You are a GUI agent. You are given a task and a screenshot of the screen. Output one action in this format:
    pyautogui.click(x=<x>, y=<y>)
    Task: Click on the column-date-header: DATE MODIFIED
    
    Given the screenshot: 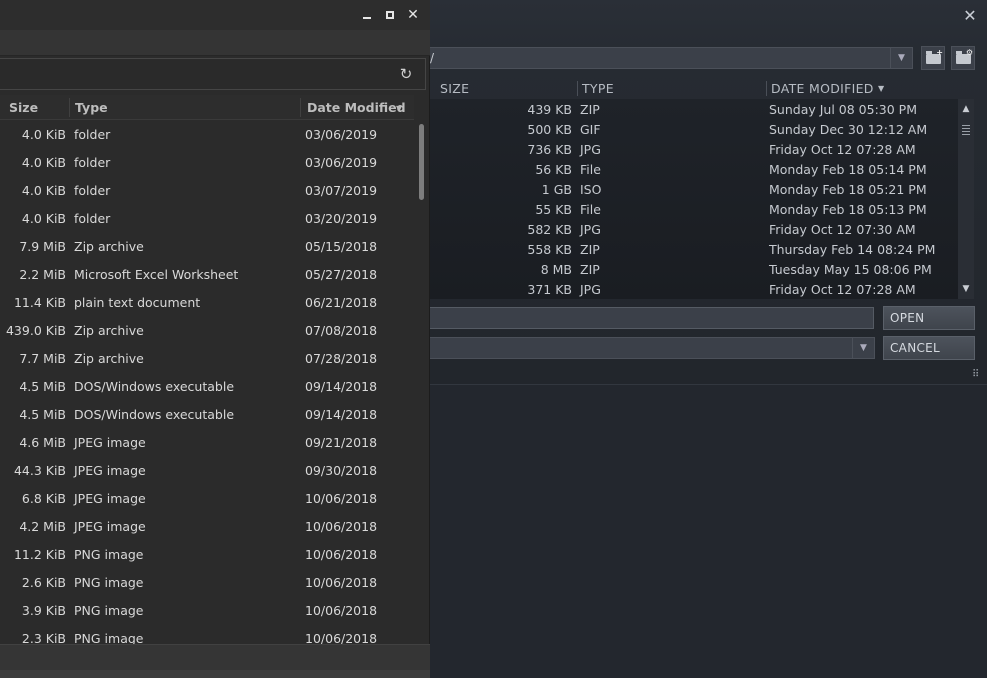 What is the action you would take?
    pyautogui.click(x=822, y=88)
    